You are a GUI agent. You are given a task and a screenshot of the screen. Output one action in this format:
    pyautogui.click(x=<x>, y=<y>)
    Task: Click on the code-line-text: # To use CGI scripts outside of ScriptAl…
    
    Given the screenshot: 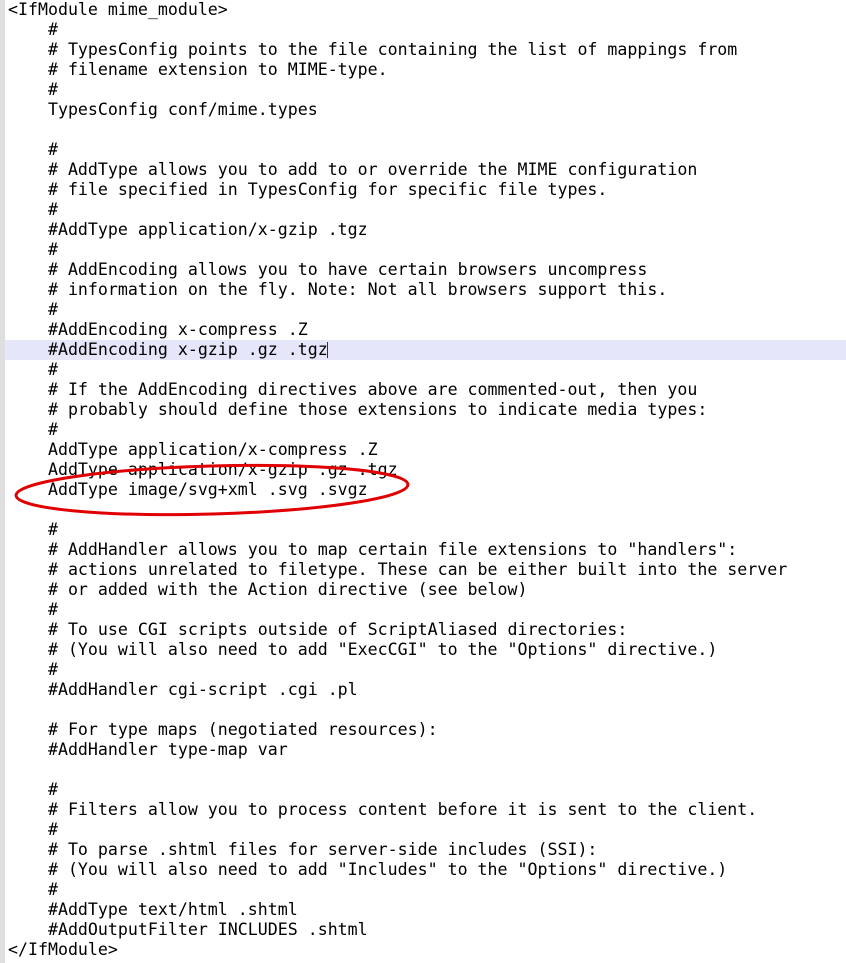 What is the action you would take?
    pyautogui.click(x=318, y=629)
    